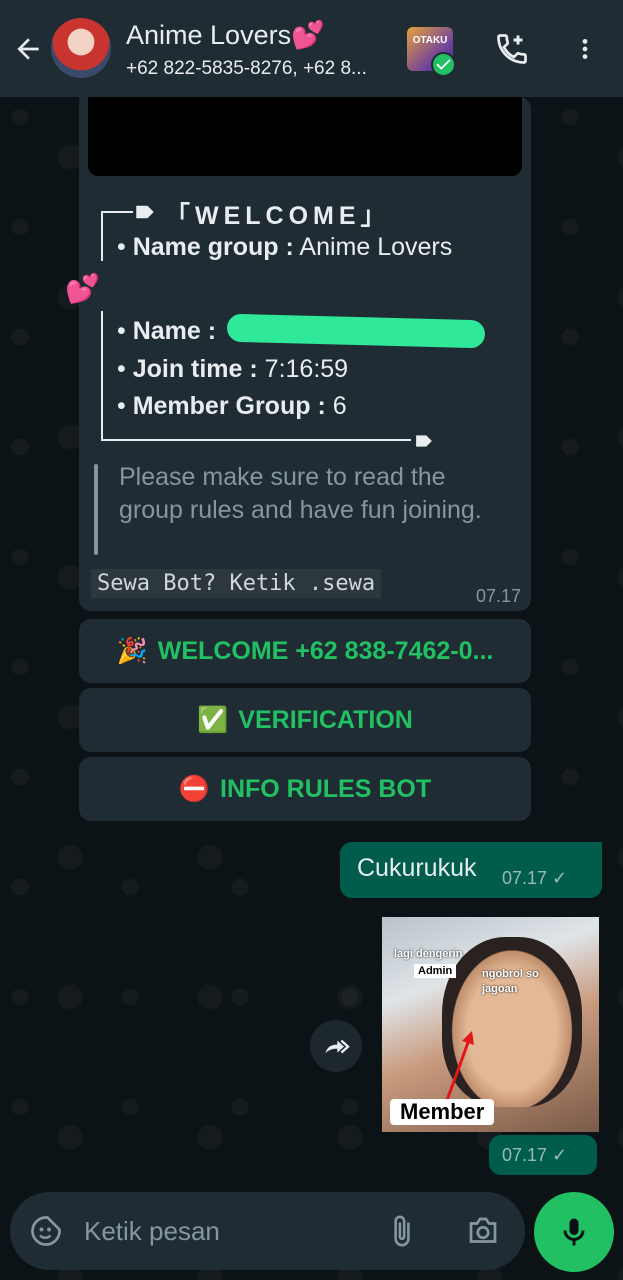  What do you see at coordinates (96, 509) in the screenshot?
I see `quote-bar` at bounding box center [96, 509].